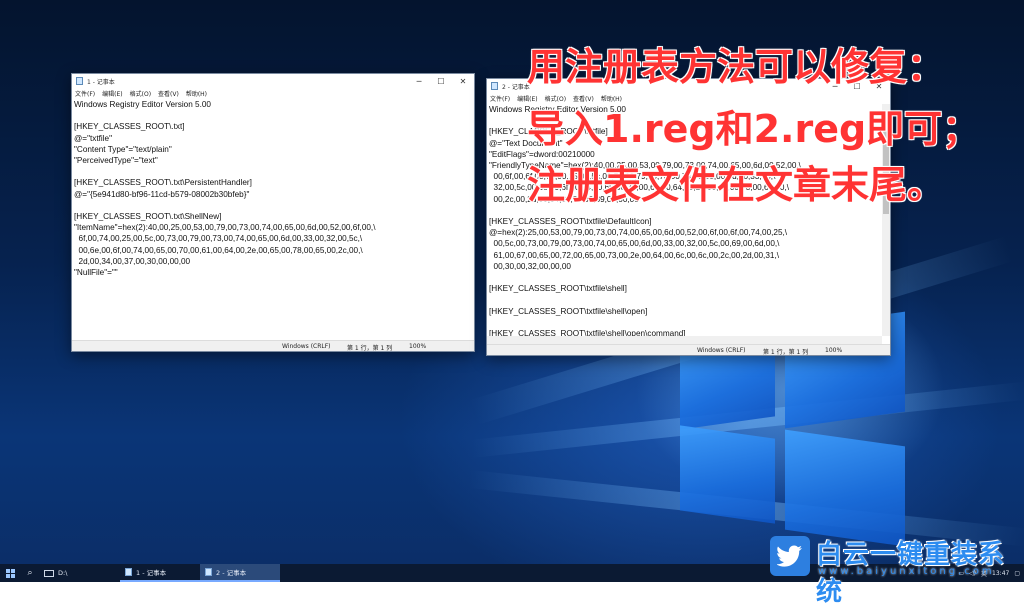 This screenshot has height=608, width=1024. What do you see at coordinates (80, 573) in the screenshot?
I see `taskbar-folder: D:\` at bounding box center [80, 573].